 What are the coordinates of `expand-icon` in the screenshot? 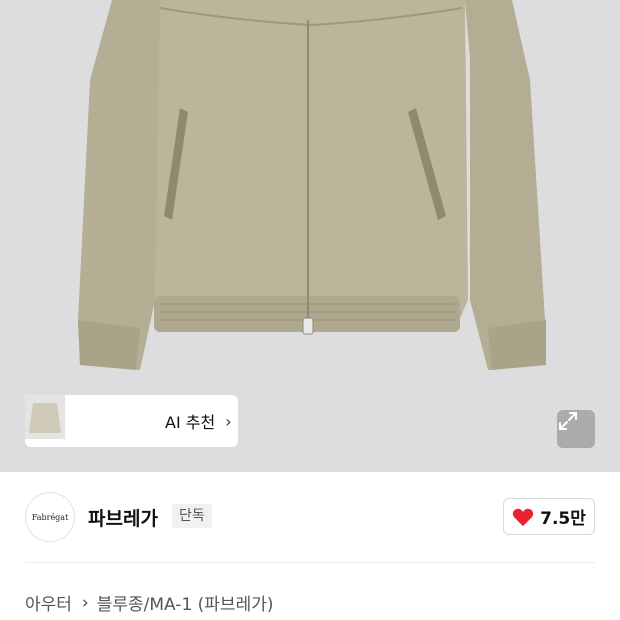 It's located at (568, 421).